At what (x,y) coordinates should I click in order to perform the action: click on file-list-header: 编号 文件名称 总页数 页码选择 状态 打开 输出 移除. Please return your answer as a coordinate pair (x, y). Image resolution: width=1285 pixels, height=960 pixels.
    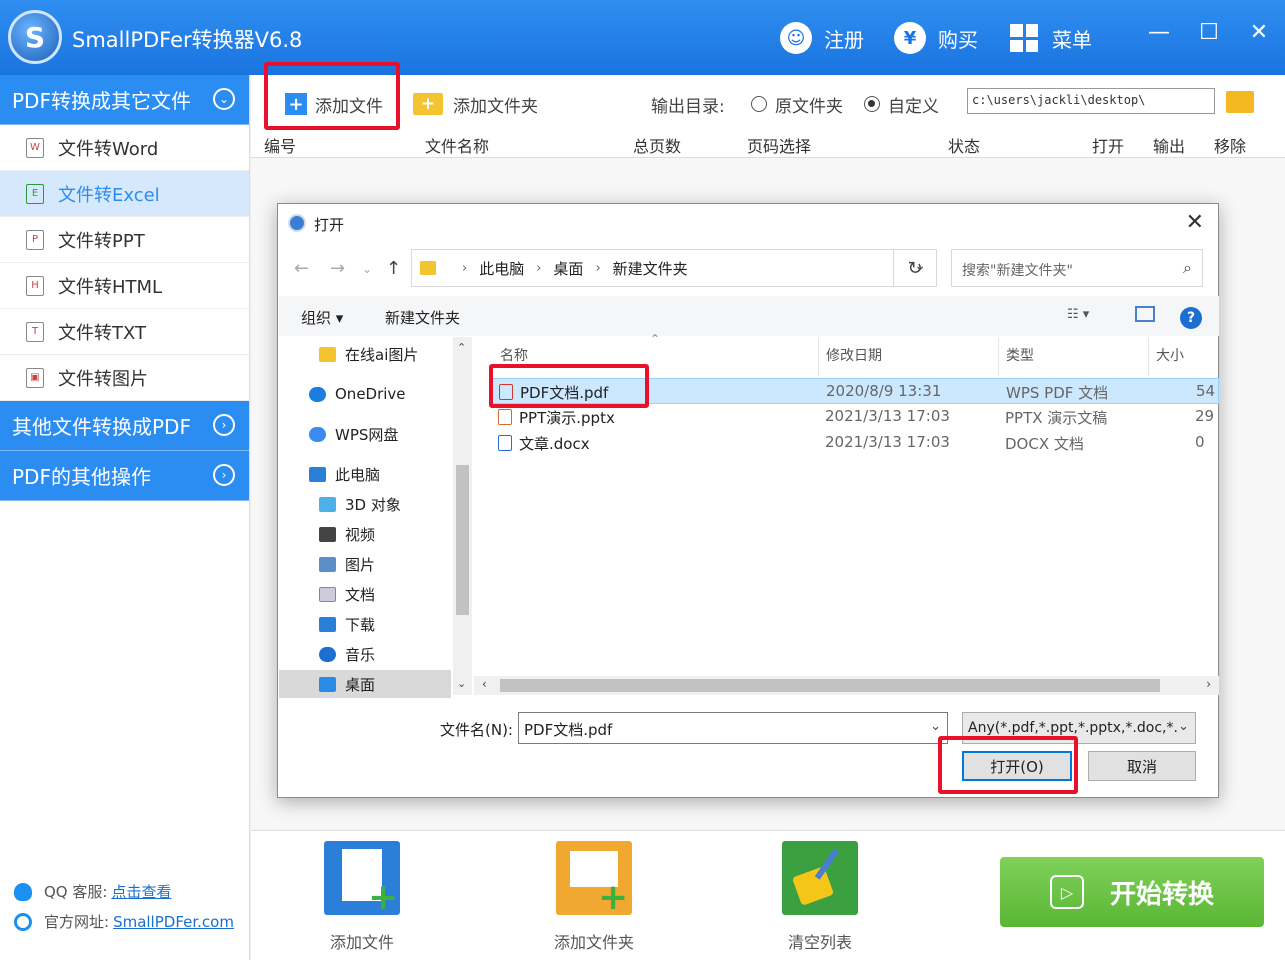
    Looking at the image, I should click on (768, 144).